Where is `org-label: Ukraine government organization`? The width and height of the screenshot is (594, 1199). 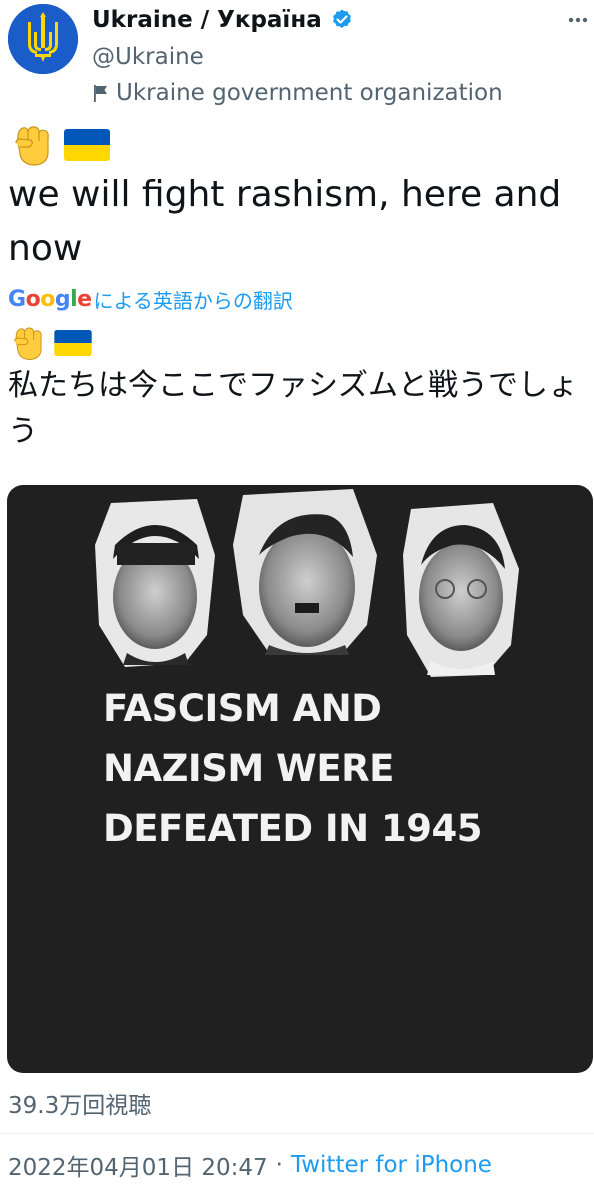
org-label: Ukraine government organization is located at coordinates (297, 93).